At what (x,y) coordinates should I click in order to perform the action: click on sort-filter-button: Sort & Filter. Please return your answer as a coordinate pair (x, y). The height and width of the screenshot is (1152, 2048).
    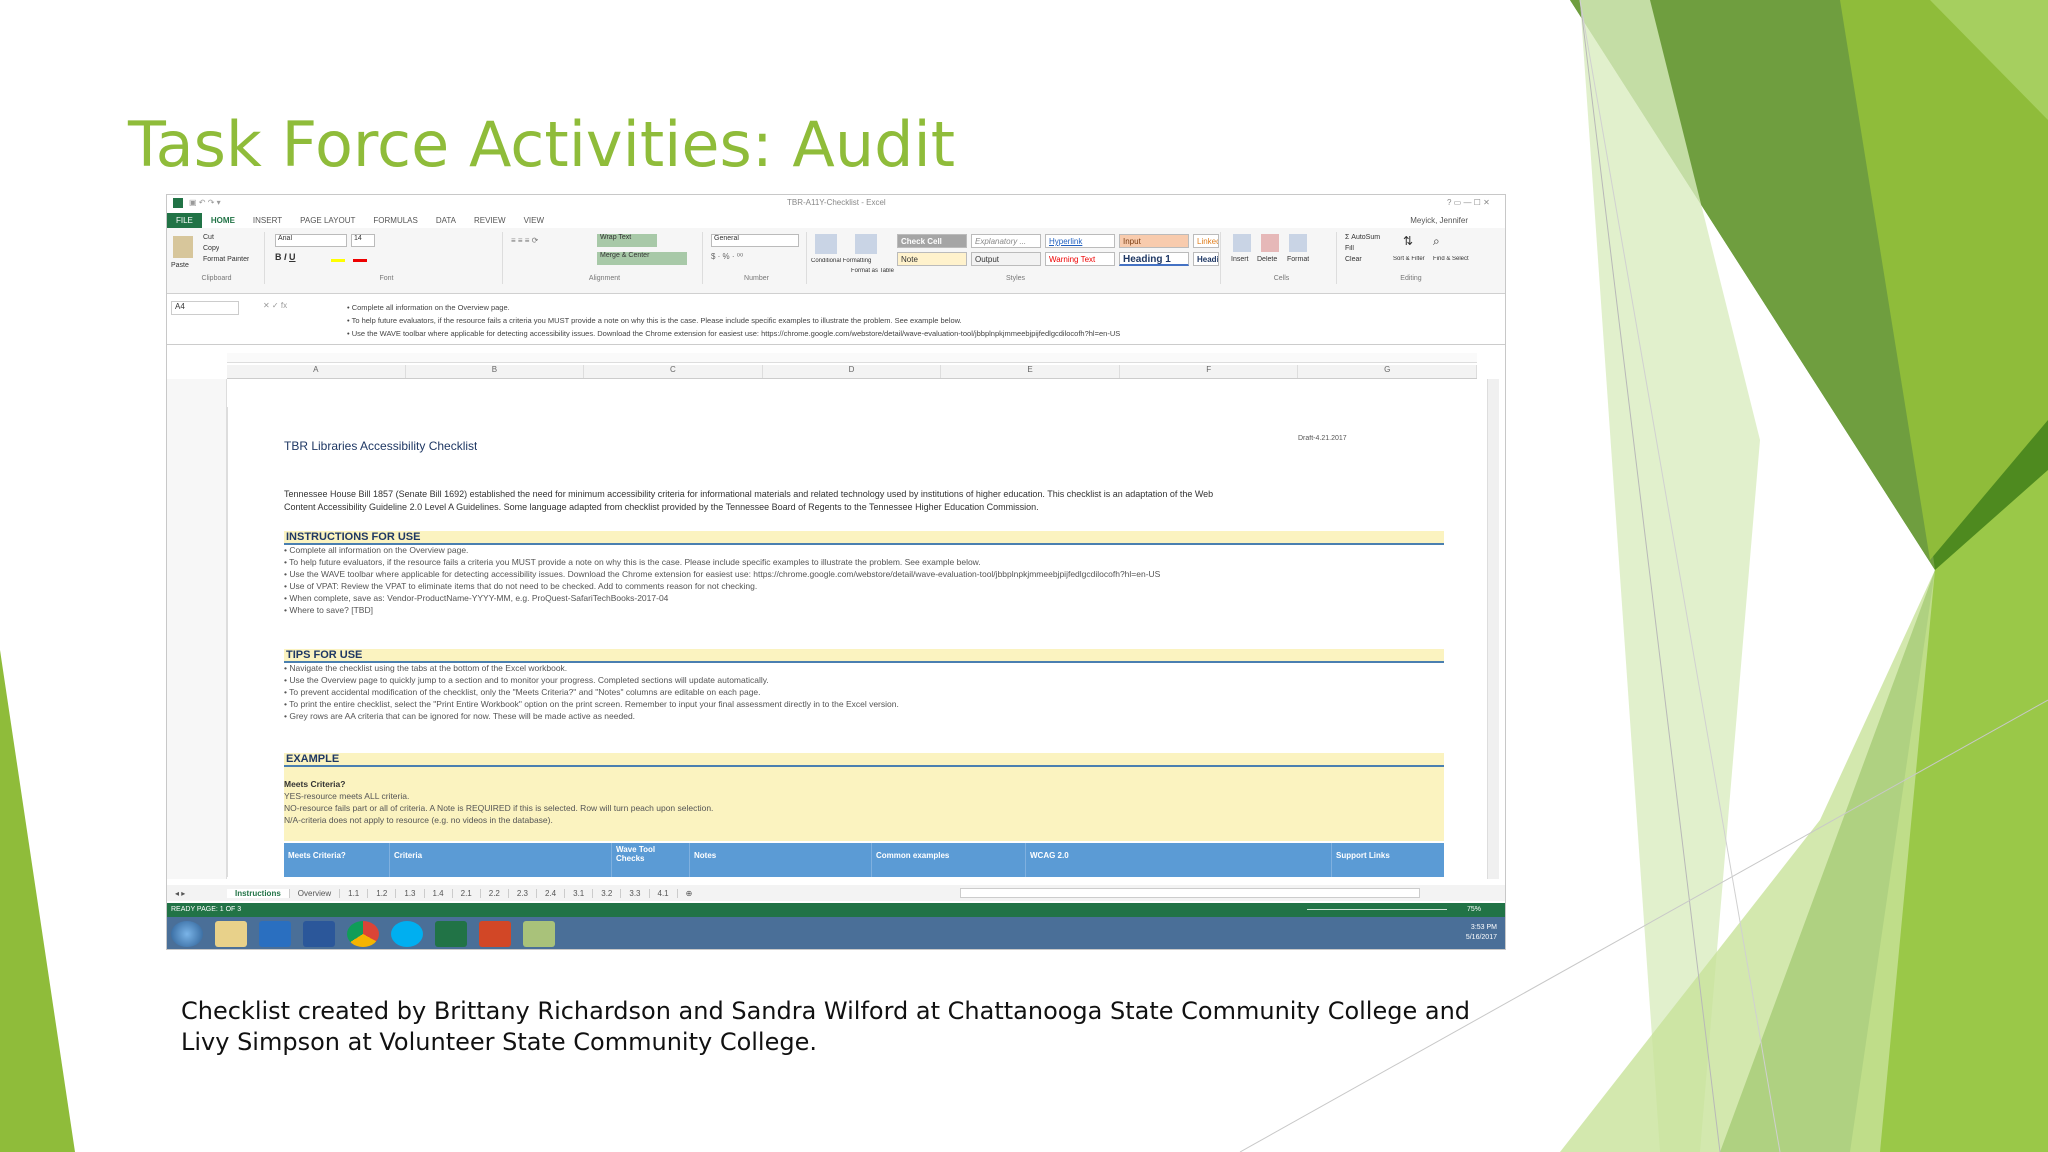
    Looking at the image, I should click on (1409, 259).